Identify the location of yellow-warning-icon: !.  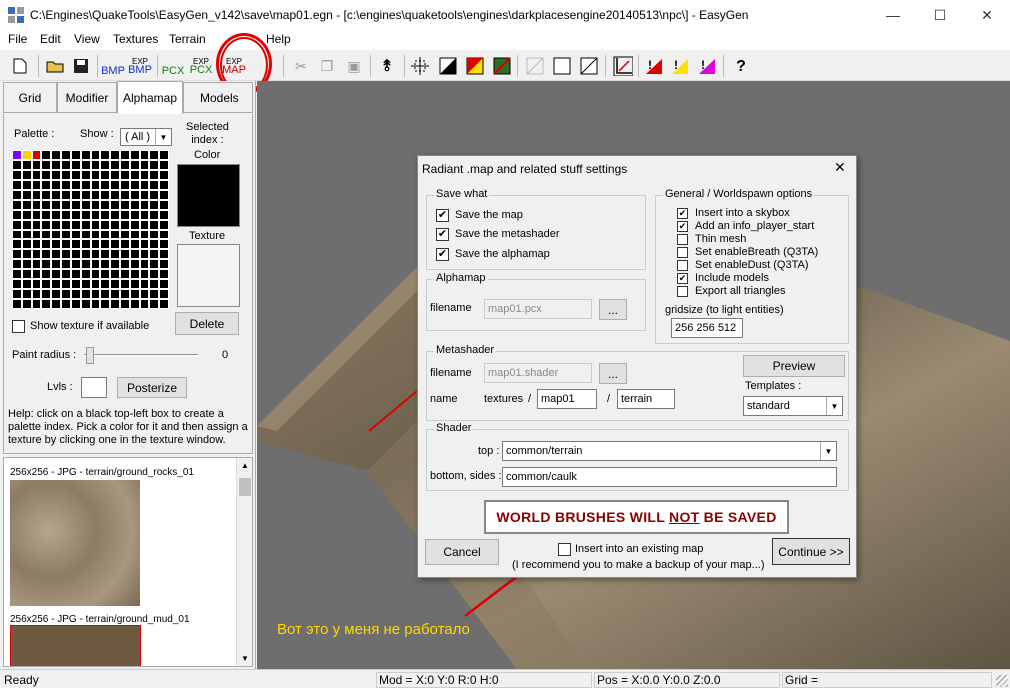
(680, 66).